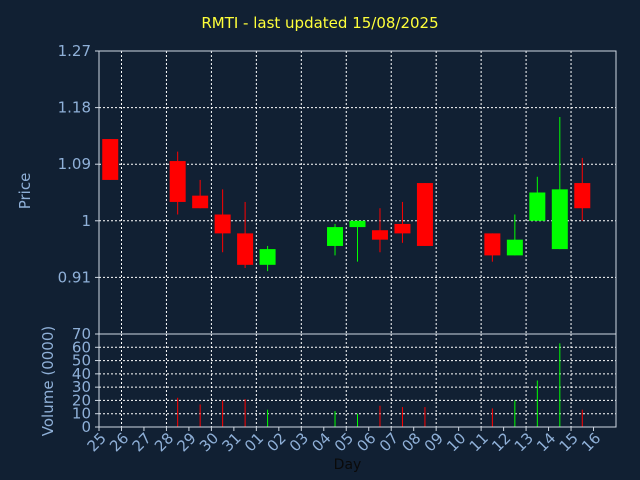 Image resolution: width=640 pixels, height=480 pixels. Describe the element at coordinates (86, 221) in the screenshot. I see `price-tick-label: 1` at that location.